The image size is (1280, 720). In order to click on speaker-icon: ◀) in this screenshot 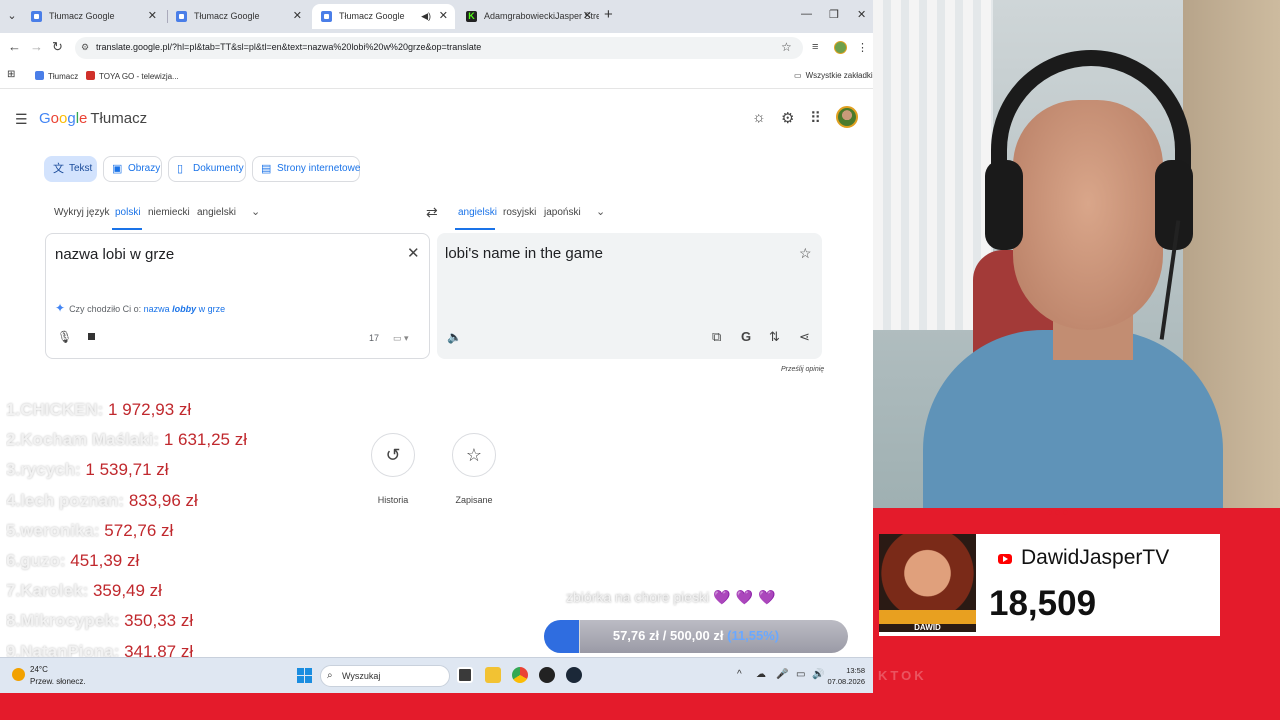, I will do `click(426, 16)`.